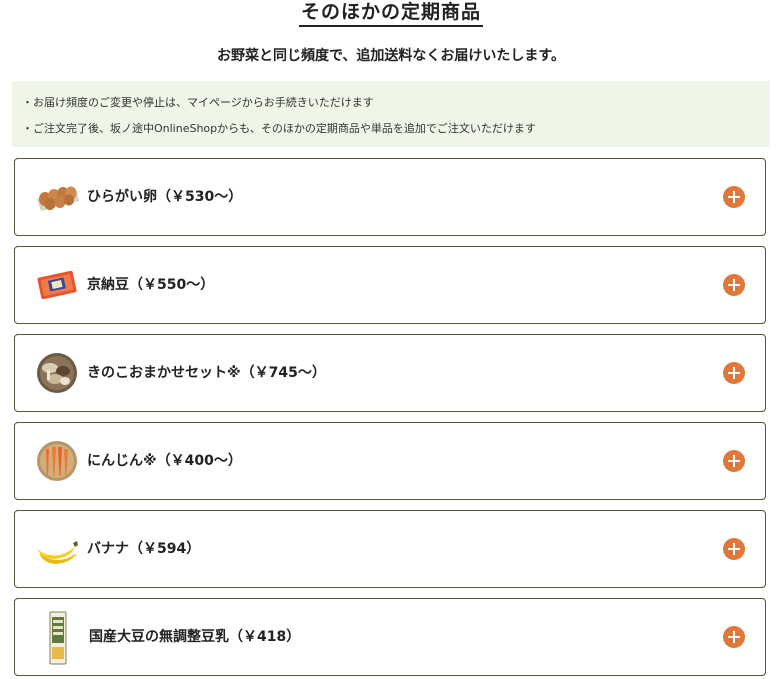 The height and width of the screenshot is (679, 782). Describe the element at coordinates (165, 197) in the screenshot. I see `product-label: ひらがい卵（￥530～）` at that location.